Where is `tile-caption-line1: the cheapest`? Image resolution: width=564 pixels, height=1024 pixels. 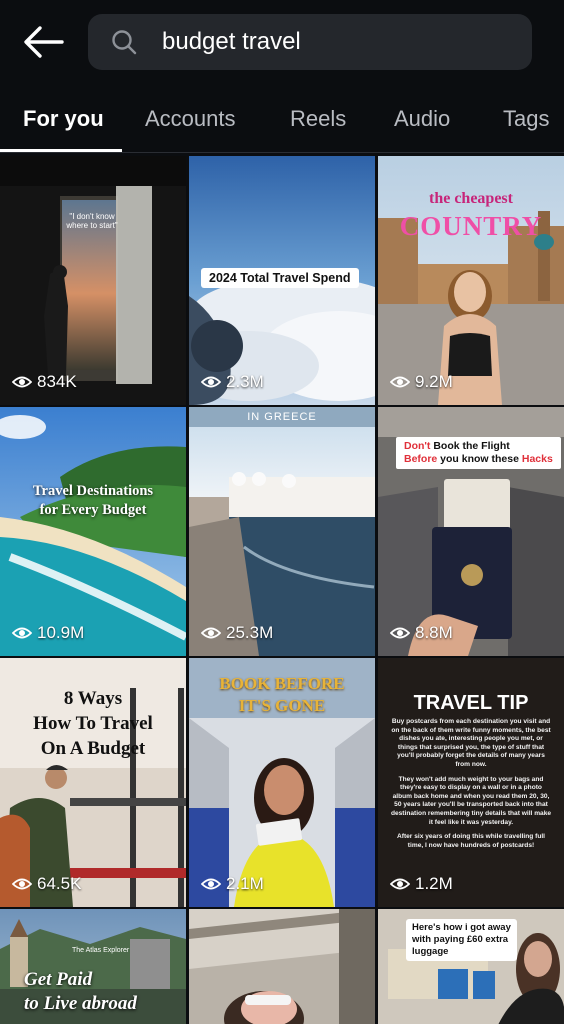
tile-caption-line1: the cheapest is located at coordinates (471, 198).